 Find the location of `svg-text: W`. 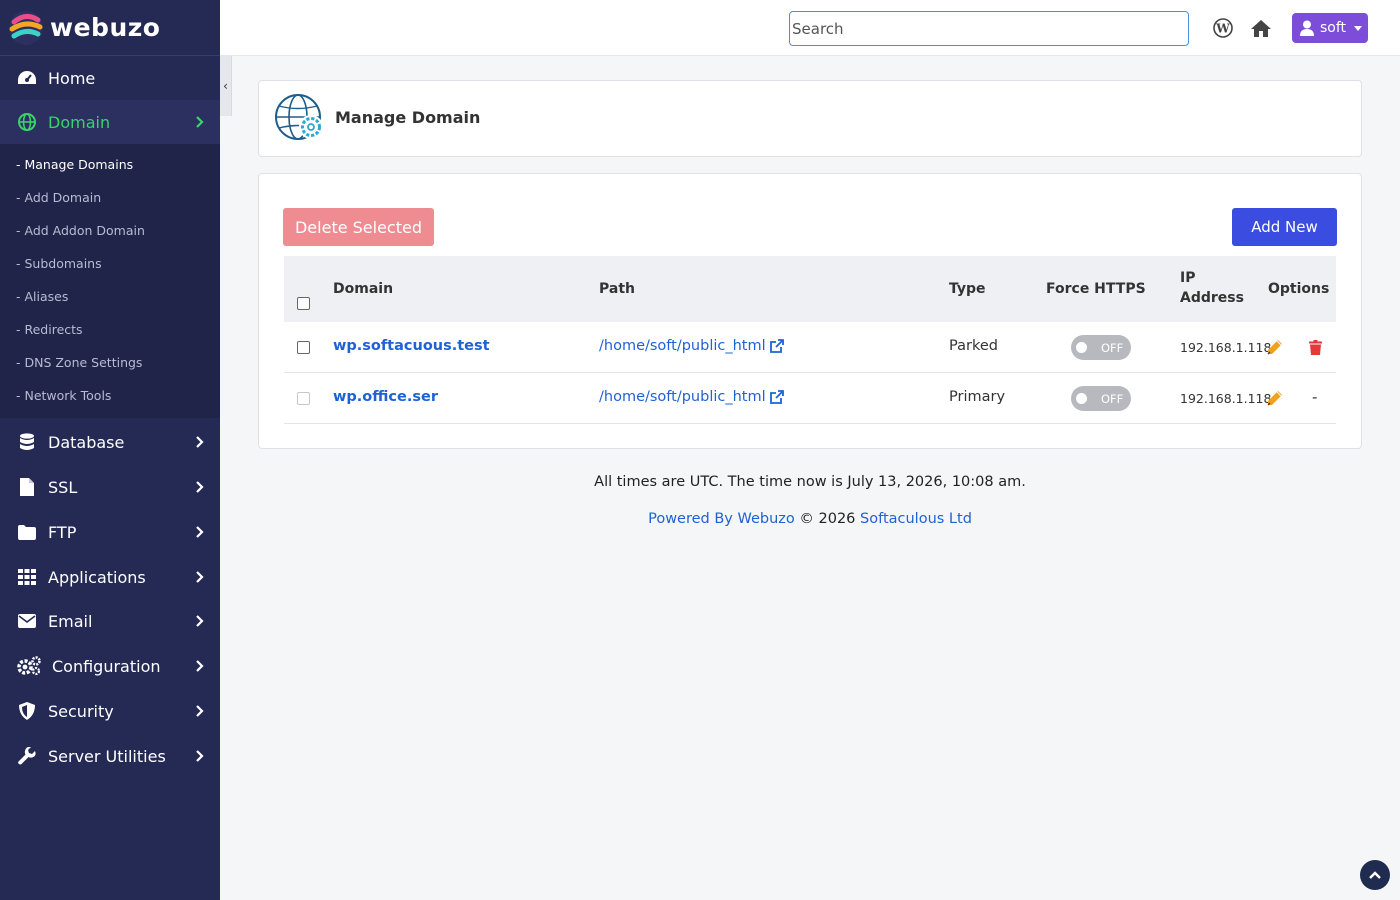

svg-text: W is located at coordinates (1222, 29).